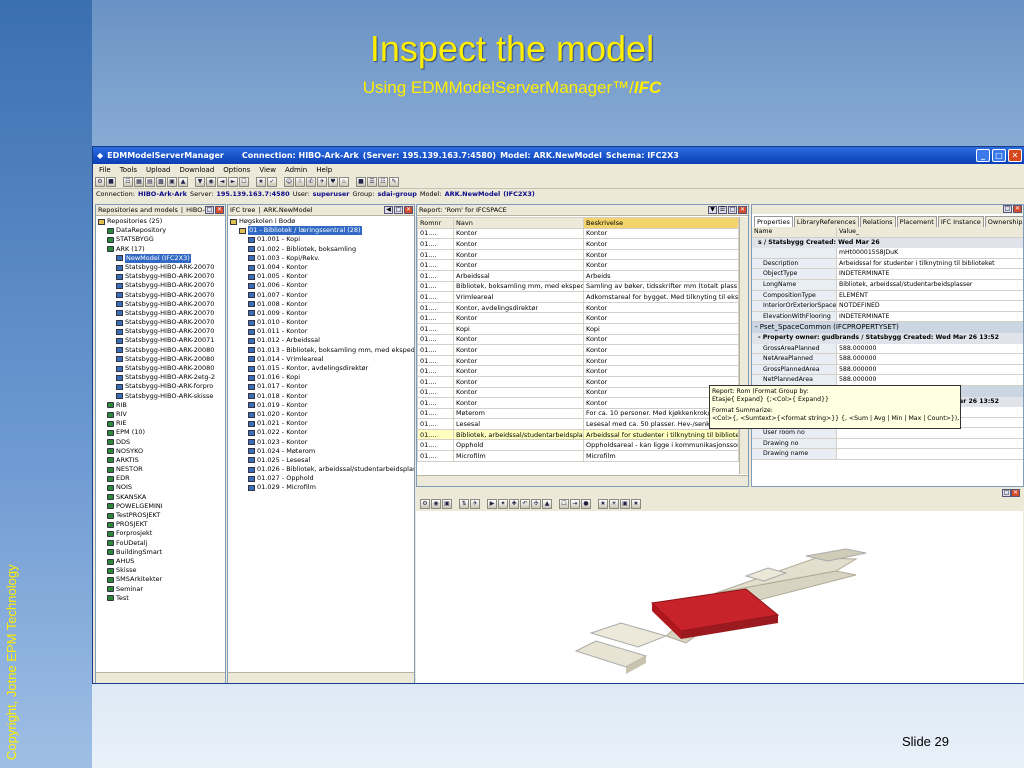 This screenshot has width=1024, height=768. Describe the element at coordinates (211, 182) in the screenshot. I see `toolbar-tool-icon: ◉` at that location.